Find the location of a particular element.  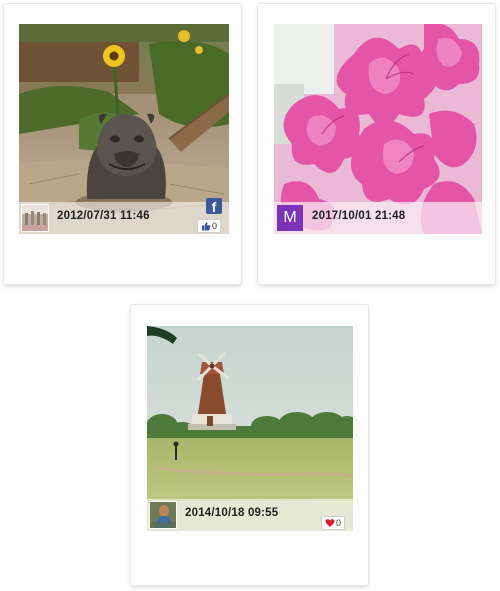

photo-pink-flowers: M 2017/10/01 21:48 is located at coordinates (378, 129).